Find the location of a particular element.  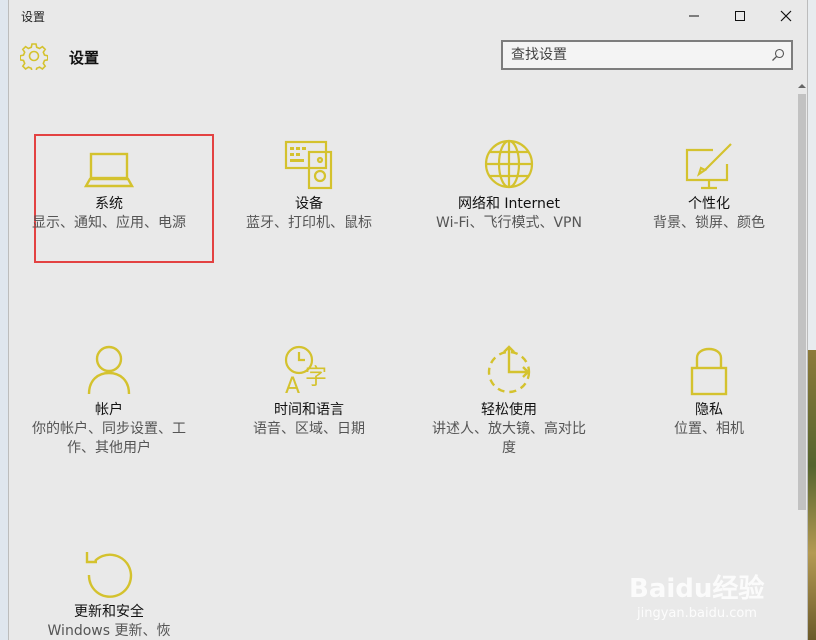

tile-update-security: 更新和安全 Windows 更新、恢 is located at coordinates (109, 589).